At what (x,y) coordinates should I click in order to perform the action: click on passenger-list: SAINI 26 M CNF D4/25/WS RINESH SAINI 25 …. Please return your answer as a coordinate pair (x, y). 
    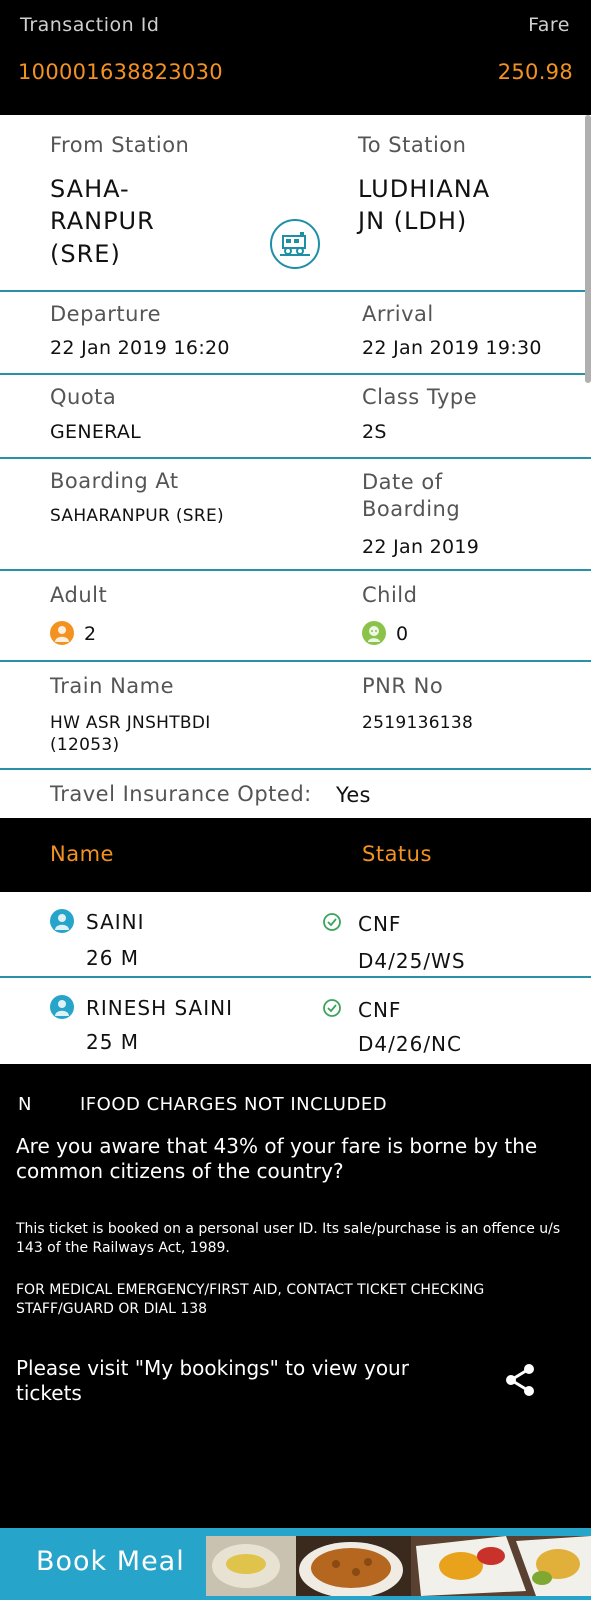
    Looking at the image, I should click on (295, 978).